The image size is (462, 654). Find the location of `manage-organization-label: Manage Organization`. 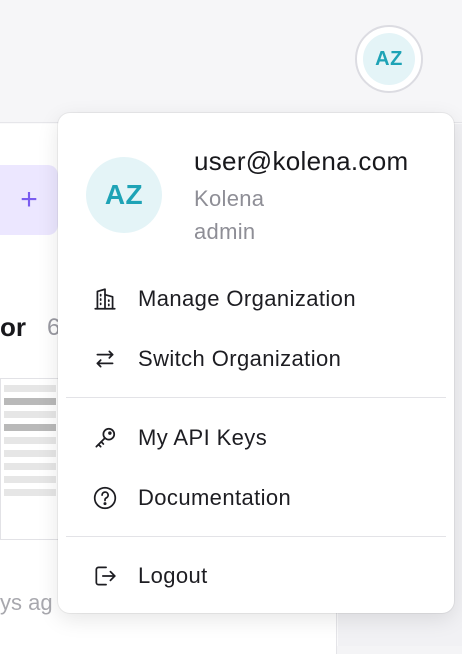

manage-organization-label: Manage Organization is located at coordinates (247, 298).